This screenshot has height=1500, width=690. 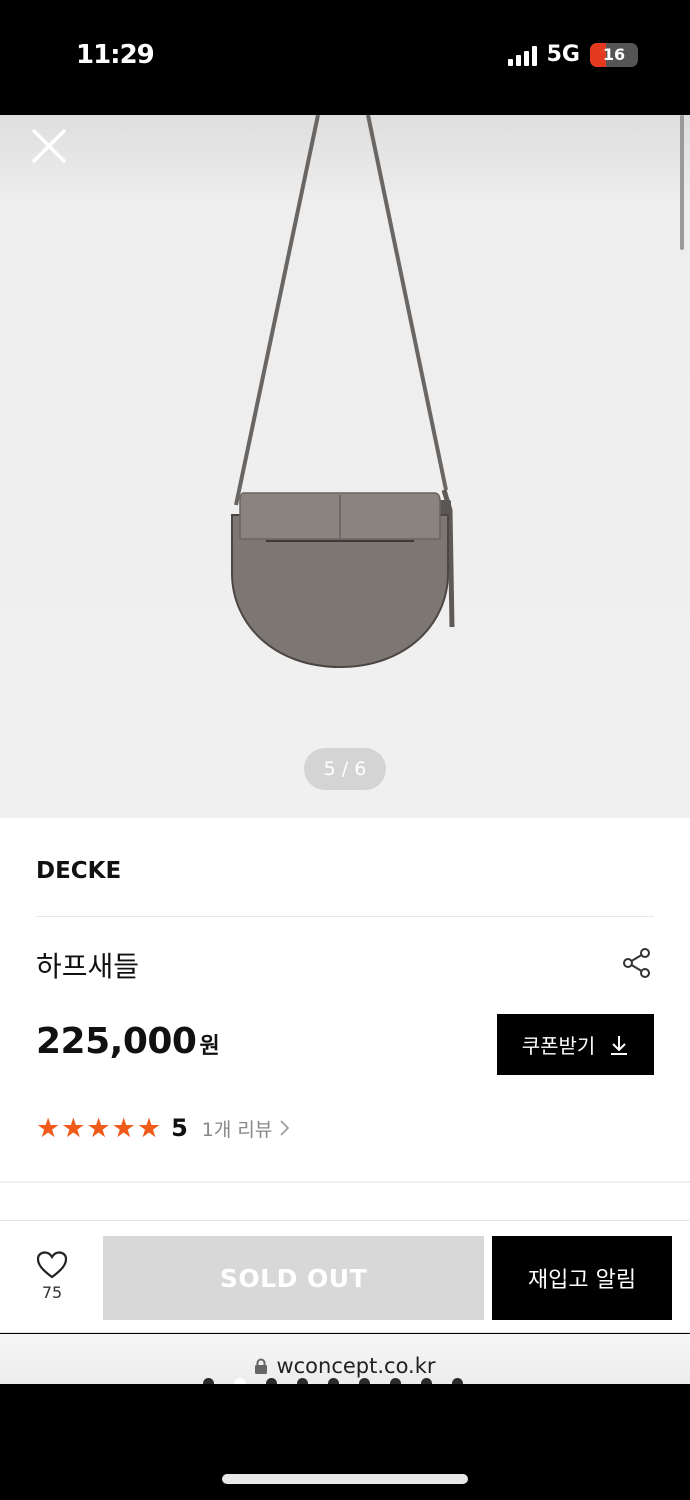 What do you see at coordinates (52, 1280) in the screenshot?
I see `like-button: 75` at bounding box center [52, 1280].